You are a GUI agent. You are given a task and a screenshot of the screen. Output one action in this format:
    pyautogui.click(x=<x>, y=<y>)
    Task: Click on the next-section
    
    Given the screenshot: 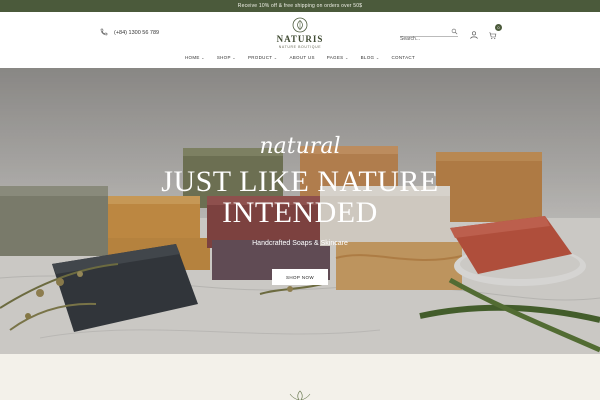 What is the action you would take?
    pyautogui.click(x=300, y=377)
    